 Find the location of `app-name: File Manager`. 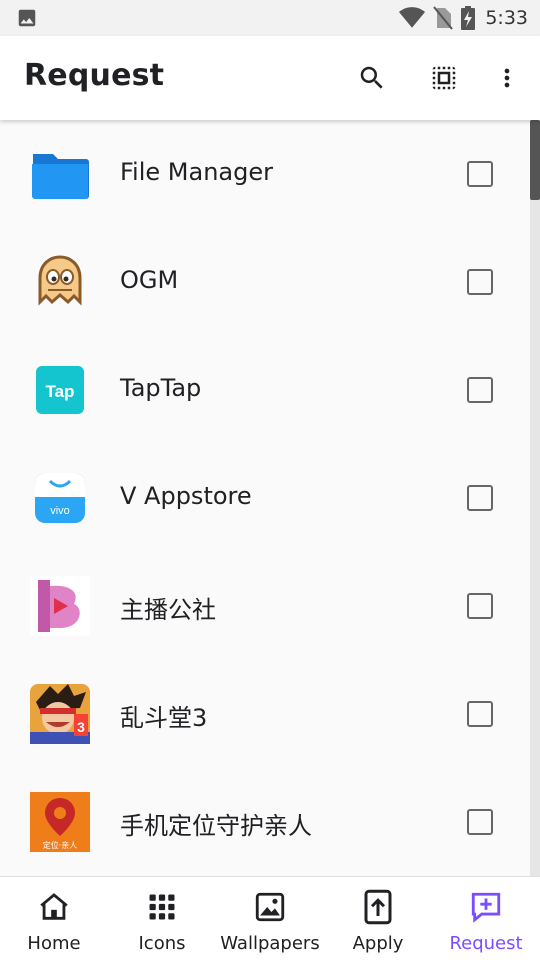

app-name: File Manager is located at coordinates (196, 172).